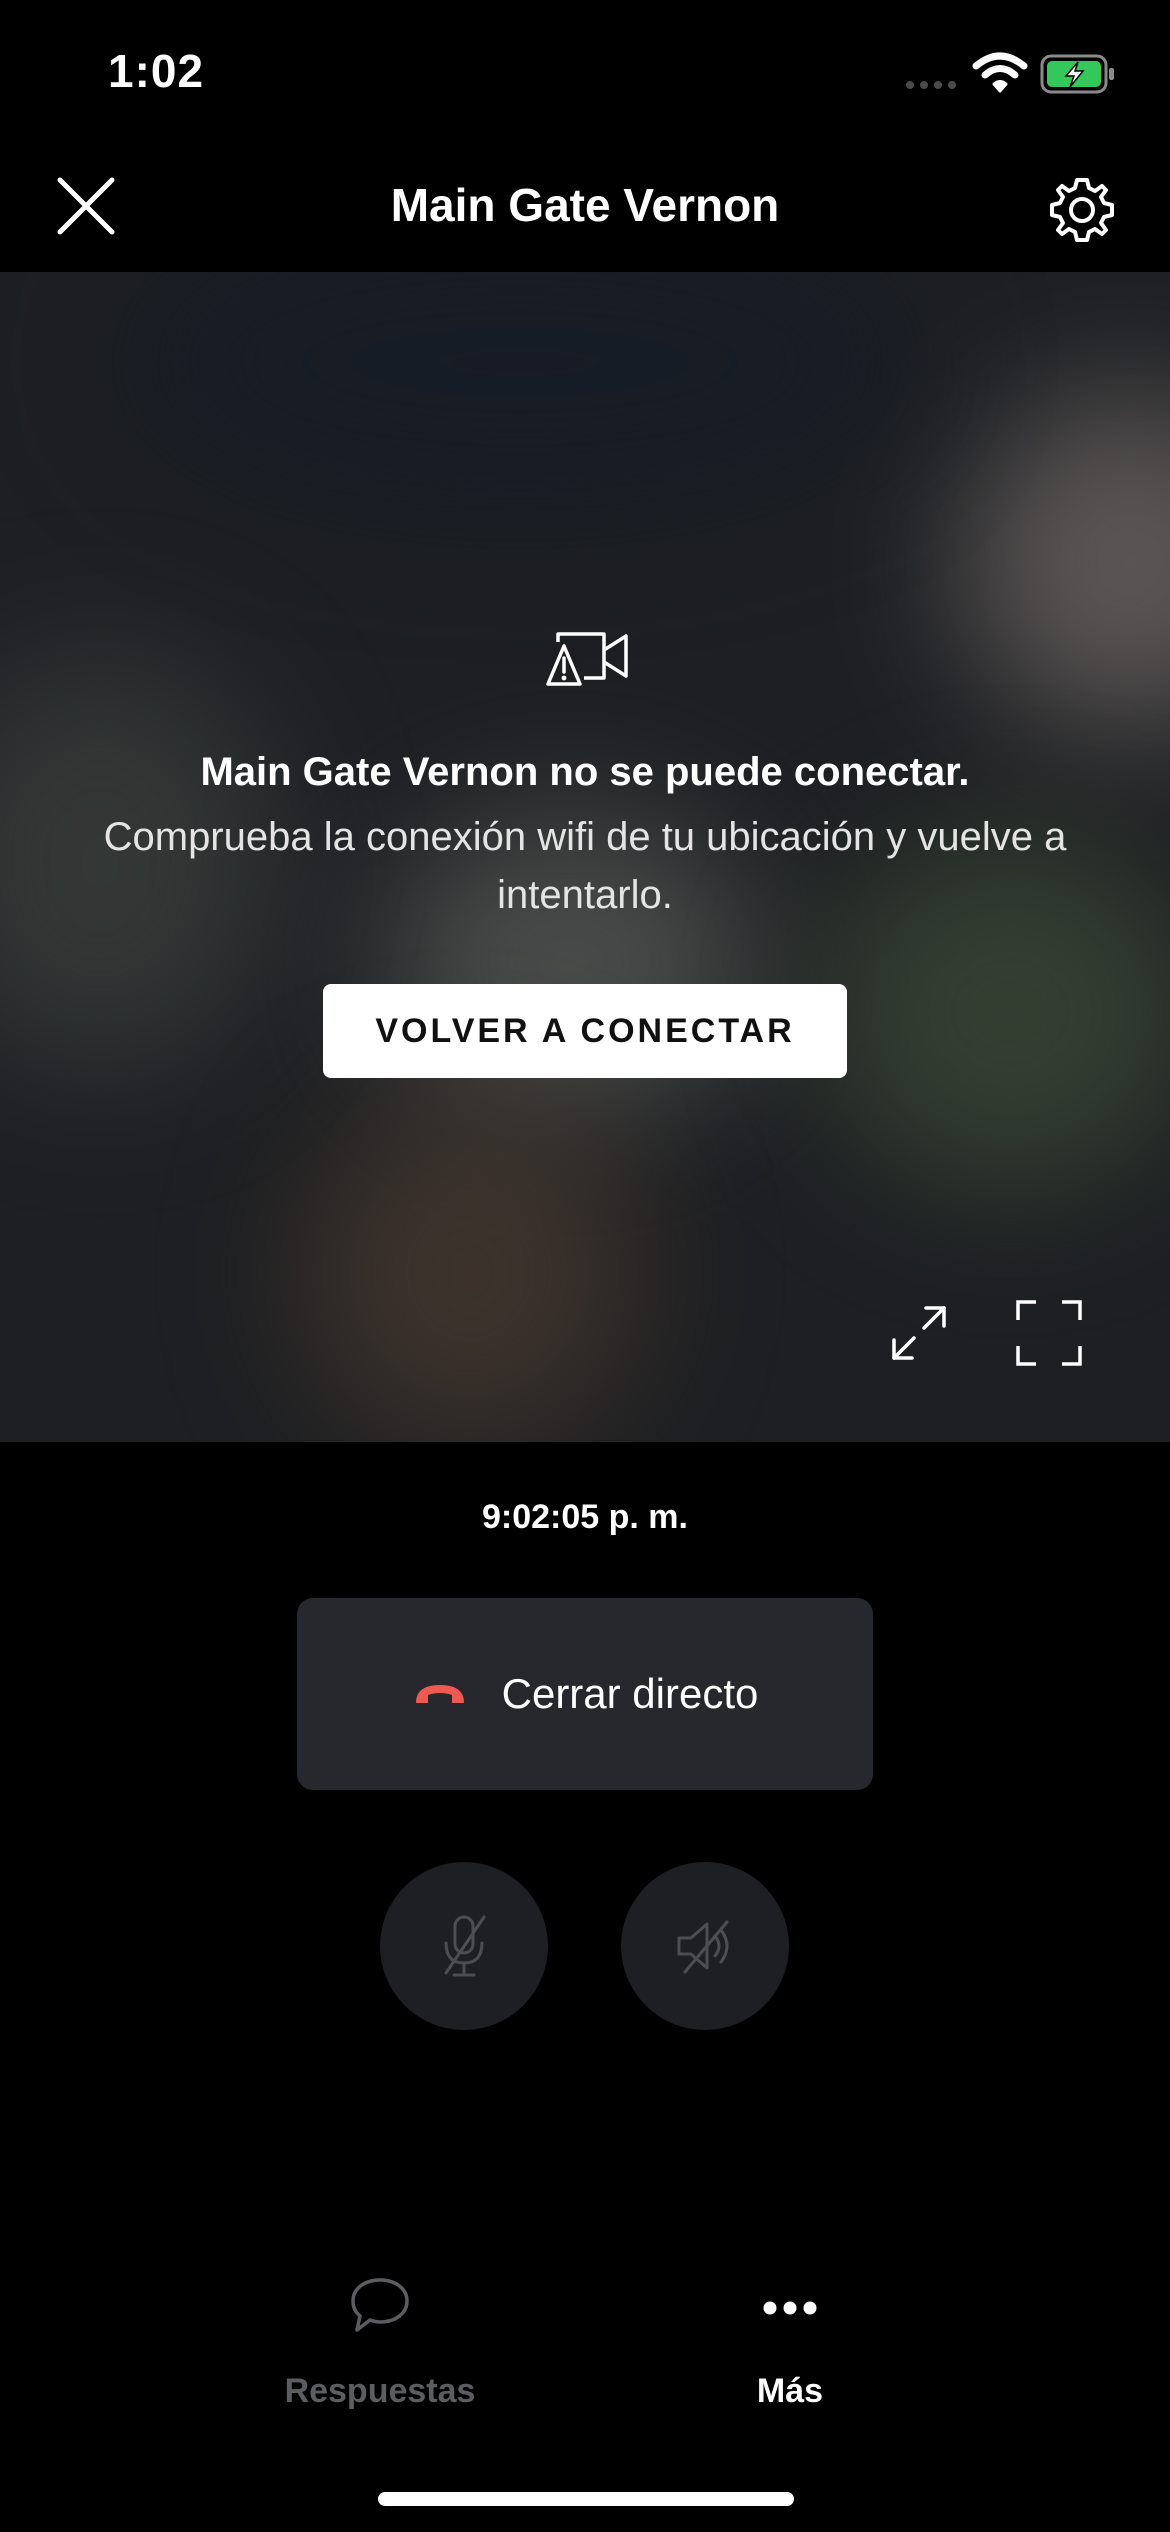 Image resolution: width=1170 pixels, height=2532 pixels. I want to click on speaker-toggle-button, so click(705, 1946).